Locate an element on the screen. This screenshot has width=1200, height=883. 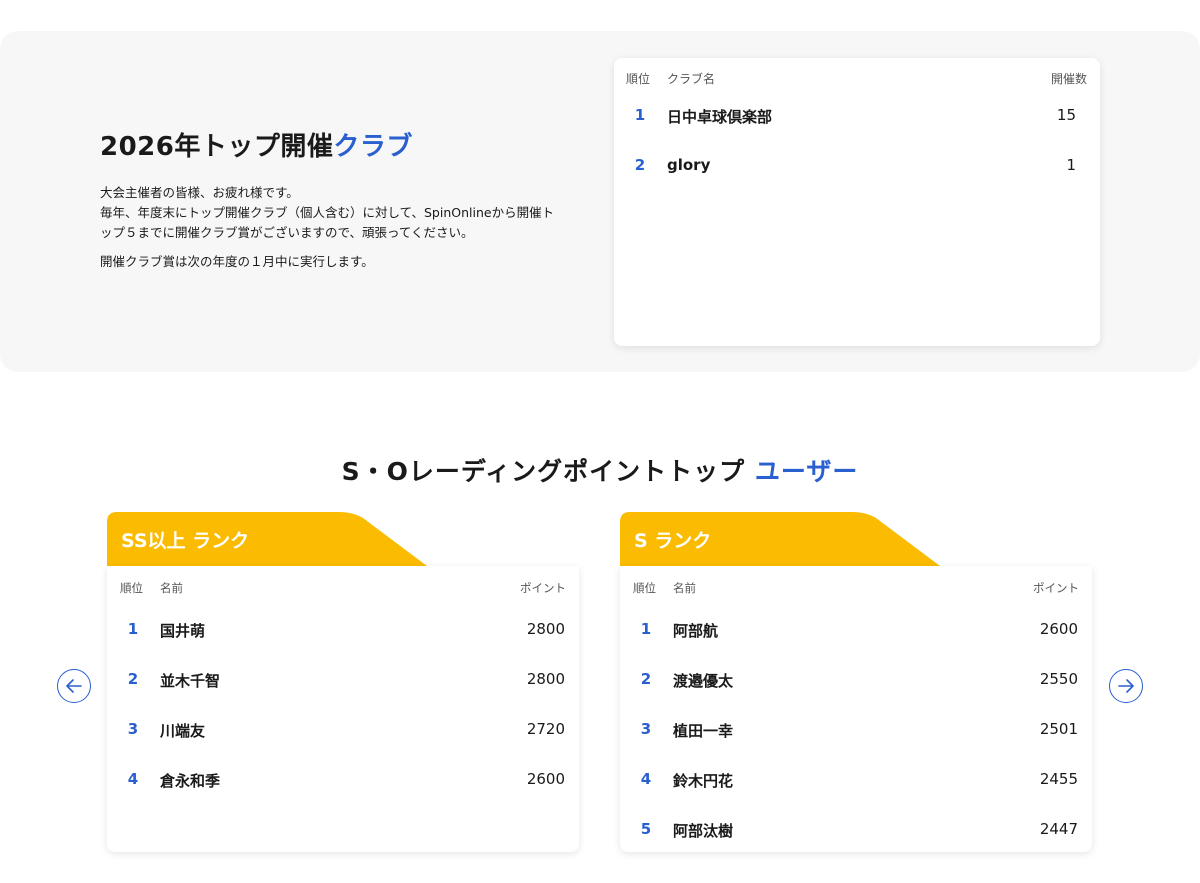
table-row: 3 川端友 2720 is located at coordinates (343, 739).